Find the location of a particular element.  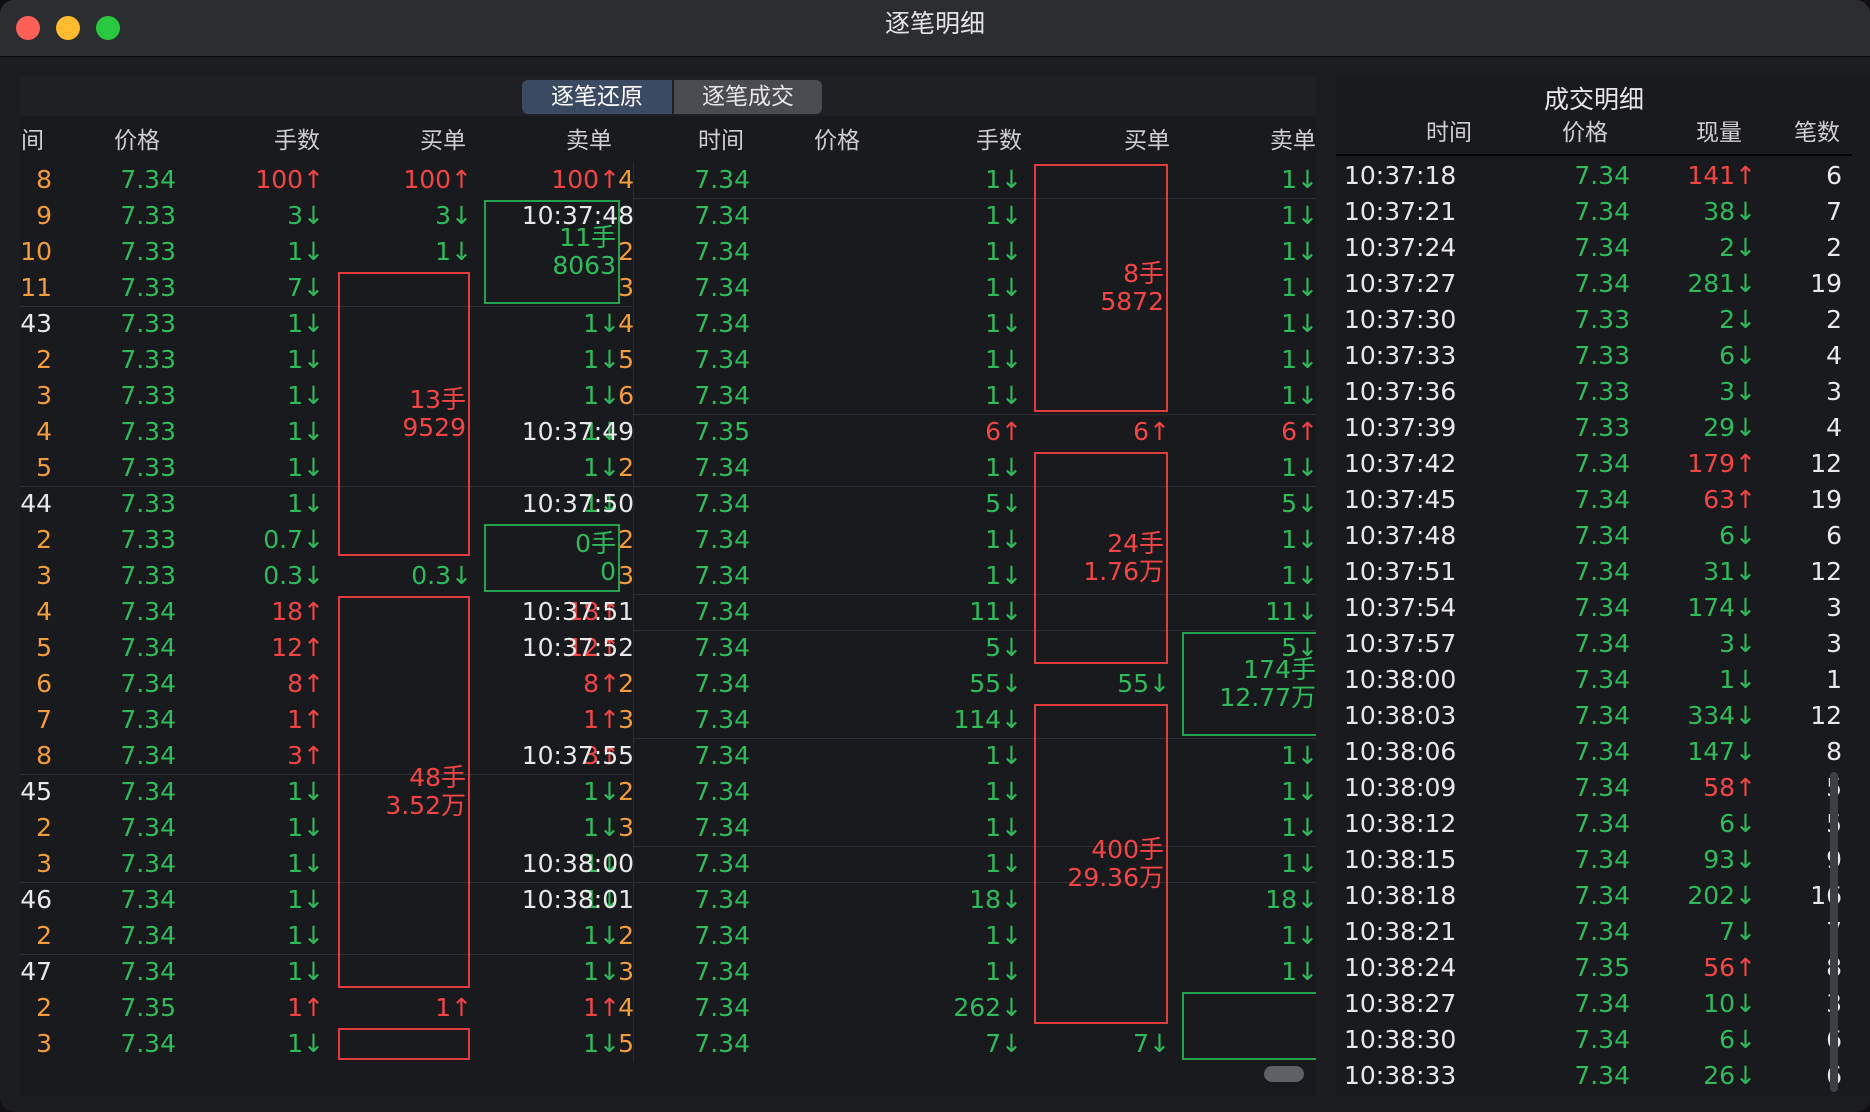

trade-row-cell: 10:37:54 is located at coordinates (1400, 607).